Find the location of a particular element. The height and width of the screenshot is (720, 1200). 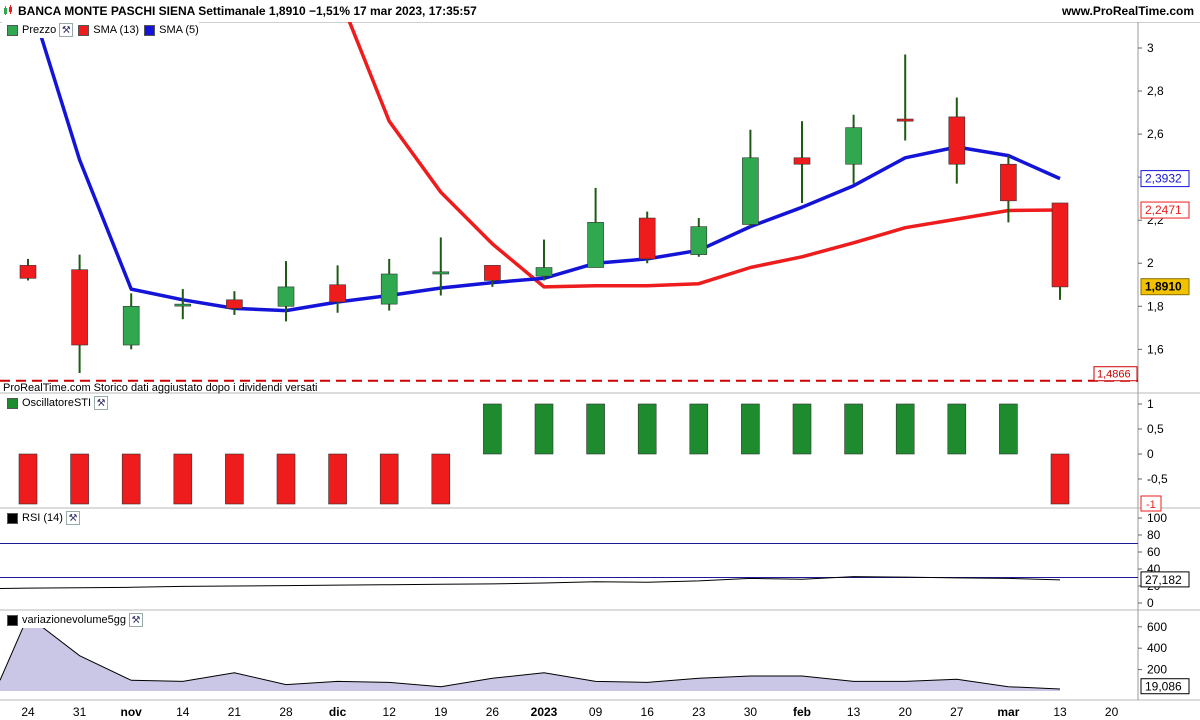

candlestick-logo-icon is located at coordinates (8, 10).